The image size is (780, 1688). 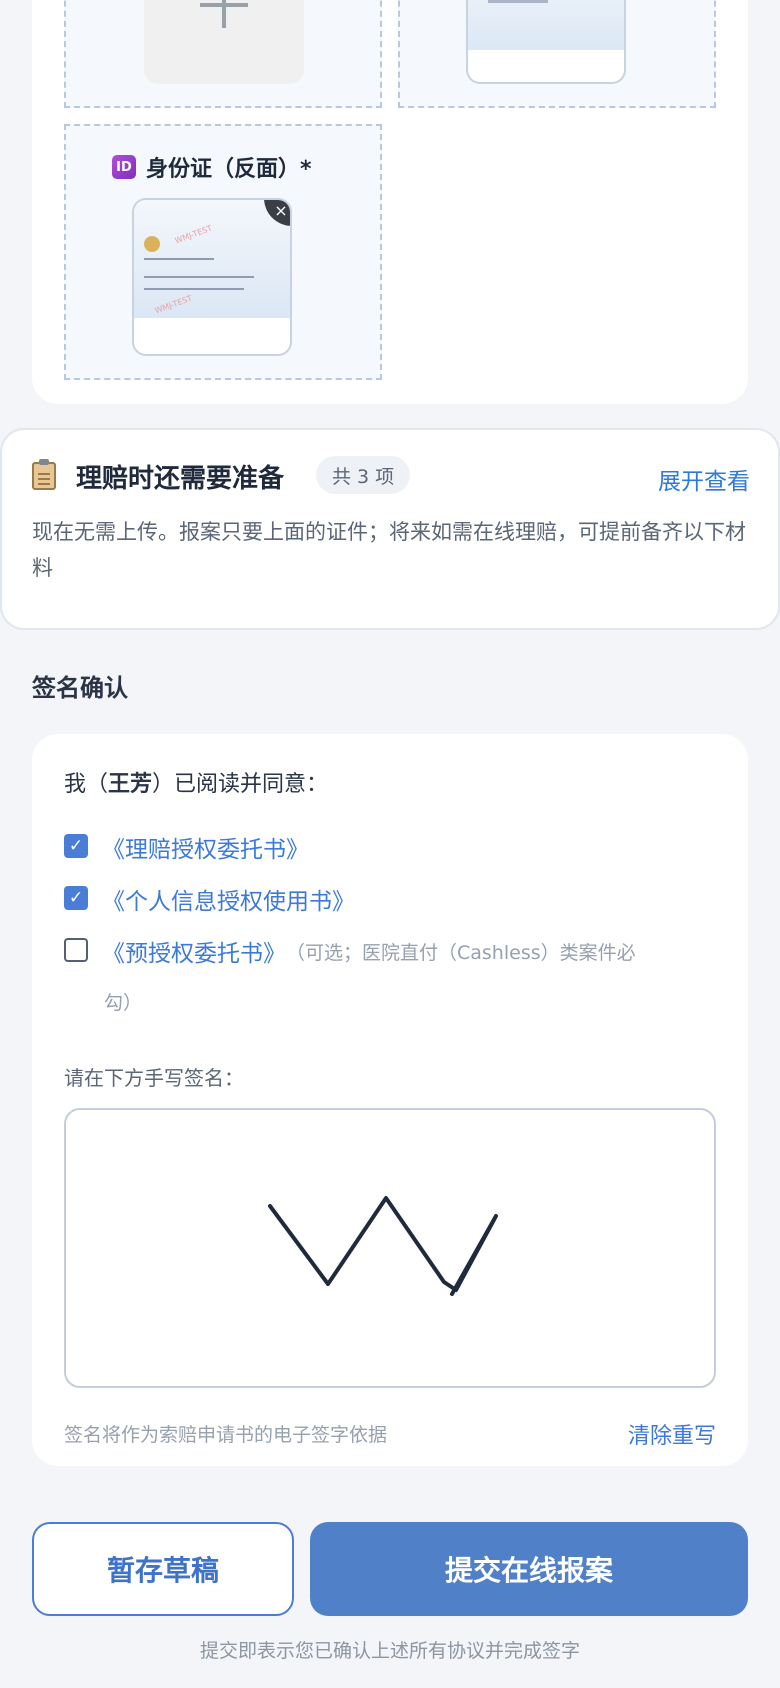 What do you see at coordinates (205, 847) in the screenshot?
I see `doc-link: 《理赔授权委托书》` at bounding box center [205, 847].